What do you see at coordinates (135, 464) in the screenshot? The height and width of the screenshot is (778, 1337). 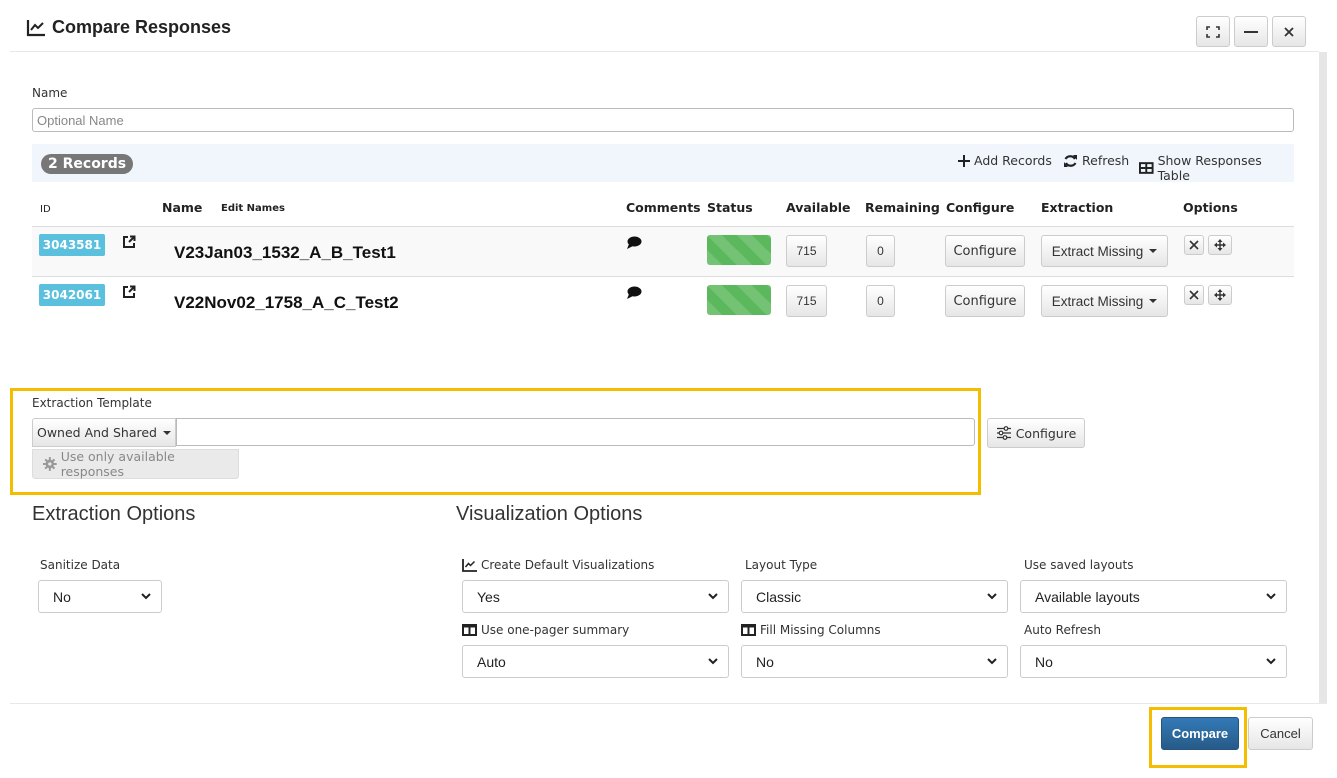 I see `use-only-available-responses-button: Use only available responses` at bounding box center [135, 464].